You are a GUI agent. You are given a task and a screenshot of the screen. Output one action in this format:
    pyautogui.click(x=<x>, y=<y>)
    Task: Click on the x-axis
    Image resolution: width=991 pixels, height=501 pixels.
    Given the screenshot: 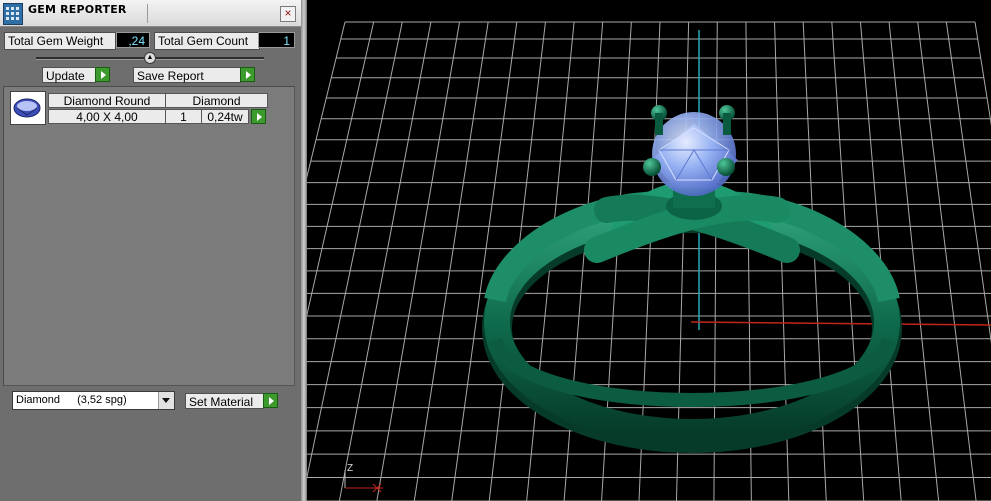 What is the action you would take?
    pyautogui.click(x=840, y=323)
    